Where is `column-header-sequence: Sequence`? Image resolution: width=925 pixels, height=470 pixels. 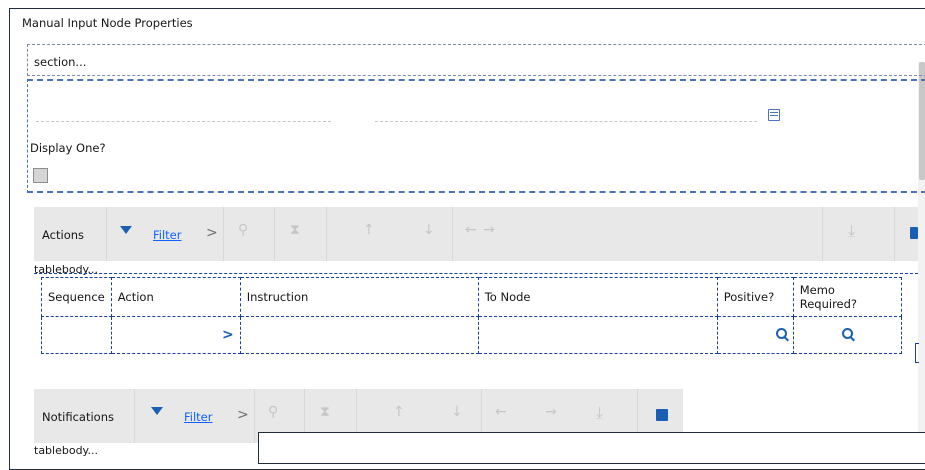
column-header-sequence: Sequence is located at coordinates (76, 297).